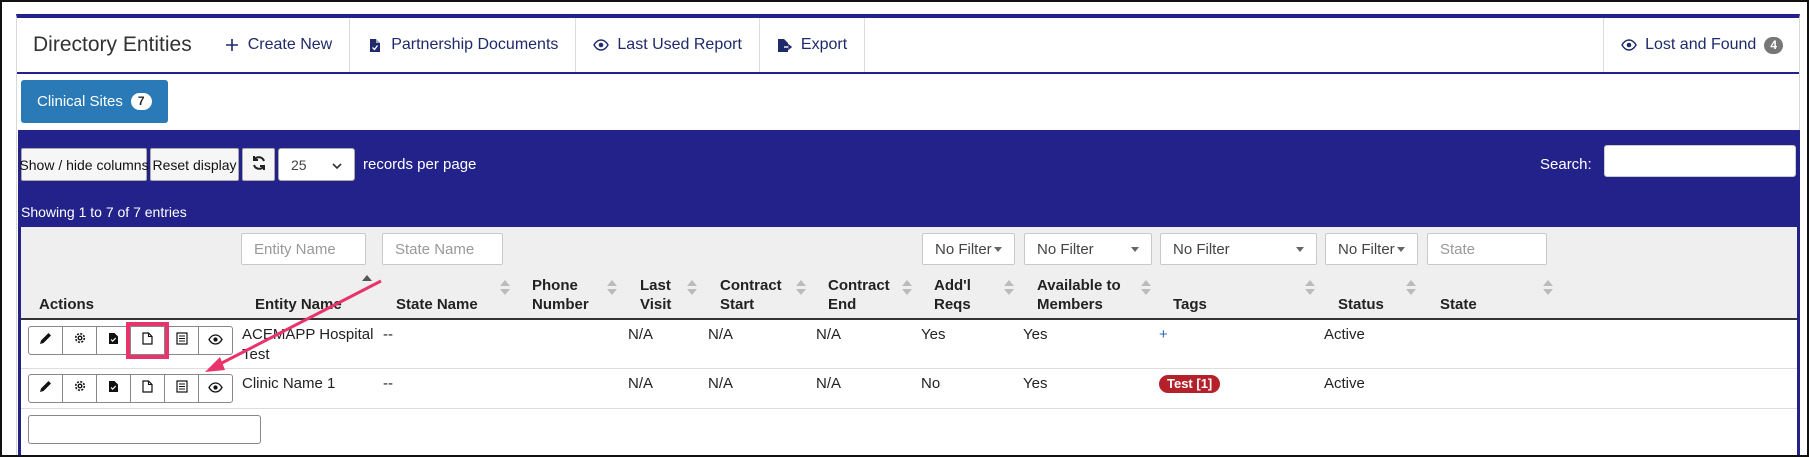 This screenshot has width=1809, height=457. Describe the element at coordinates (1201, 249) in the screenshot. I see `tags-filter-value: No Filter` at that location.